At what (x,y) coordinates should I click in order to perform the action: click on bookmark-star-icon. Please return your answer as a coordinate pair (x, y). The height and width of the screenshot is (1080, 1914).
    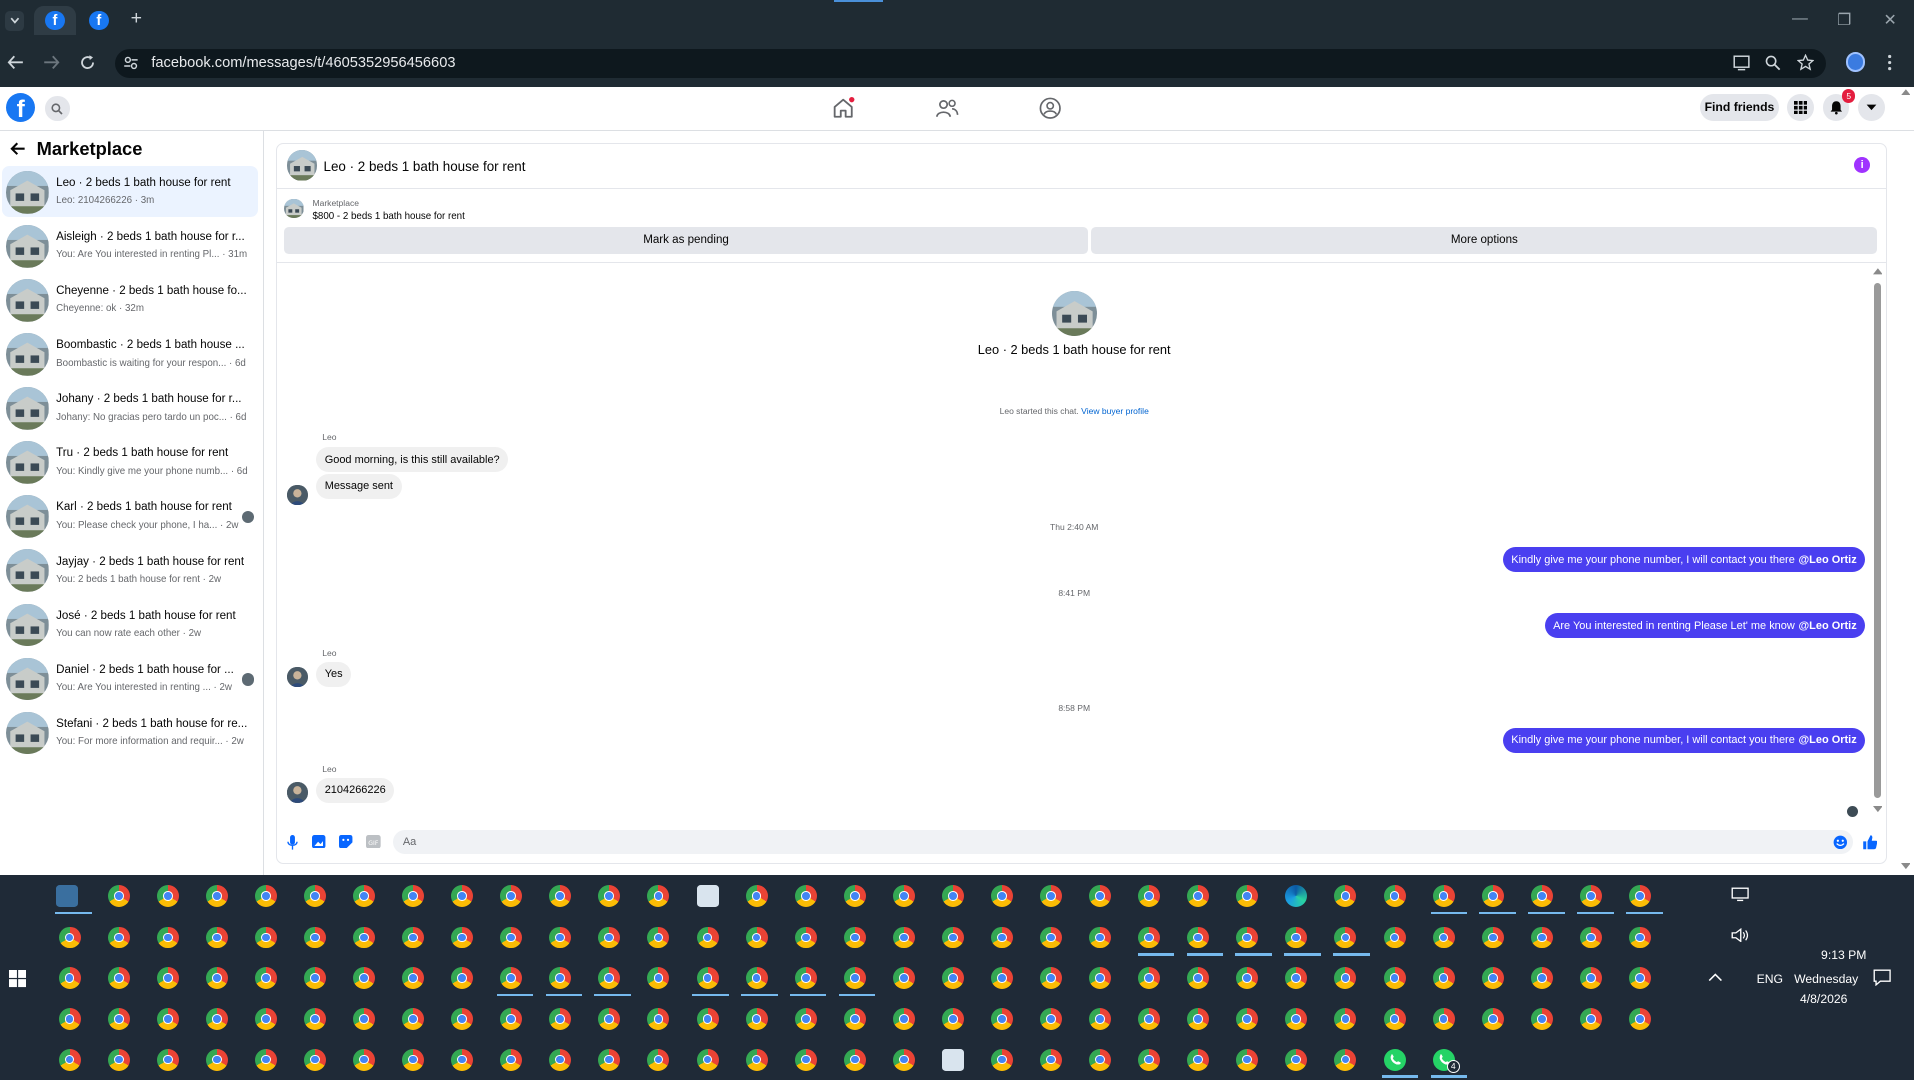
    Looking at the image, I should click on (1805, 62).